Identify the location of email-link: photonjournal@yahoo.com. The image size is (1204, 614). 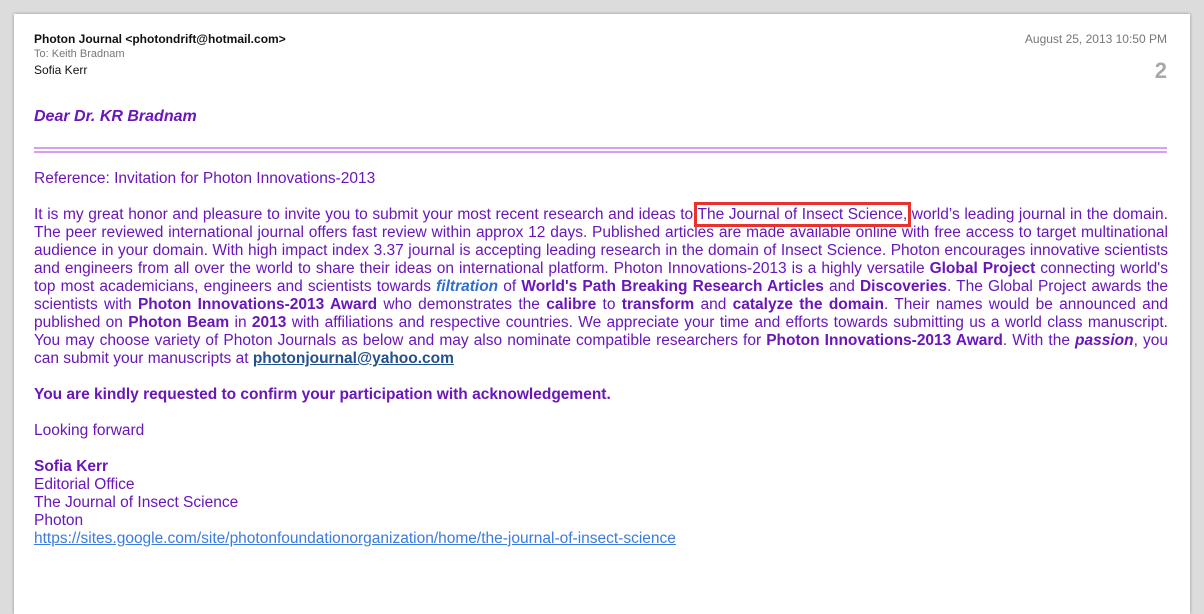
(353, 358).